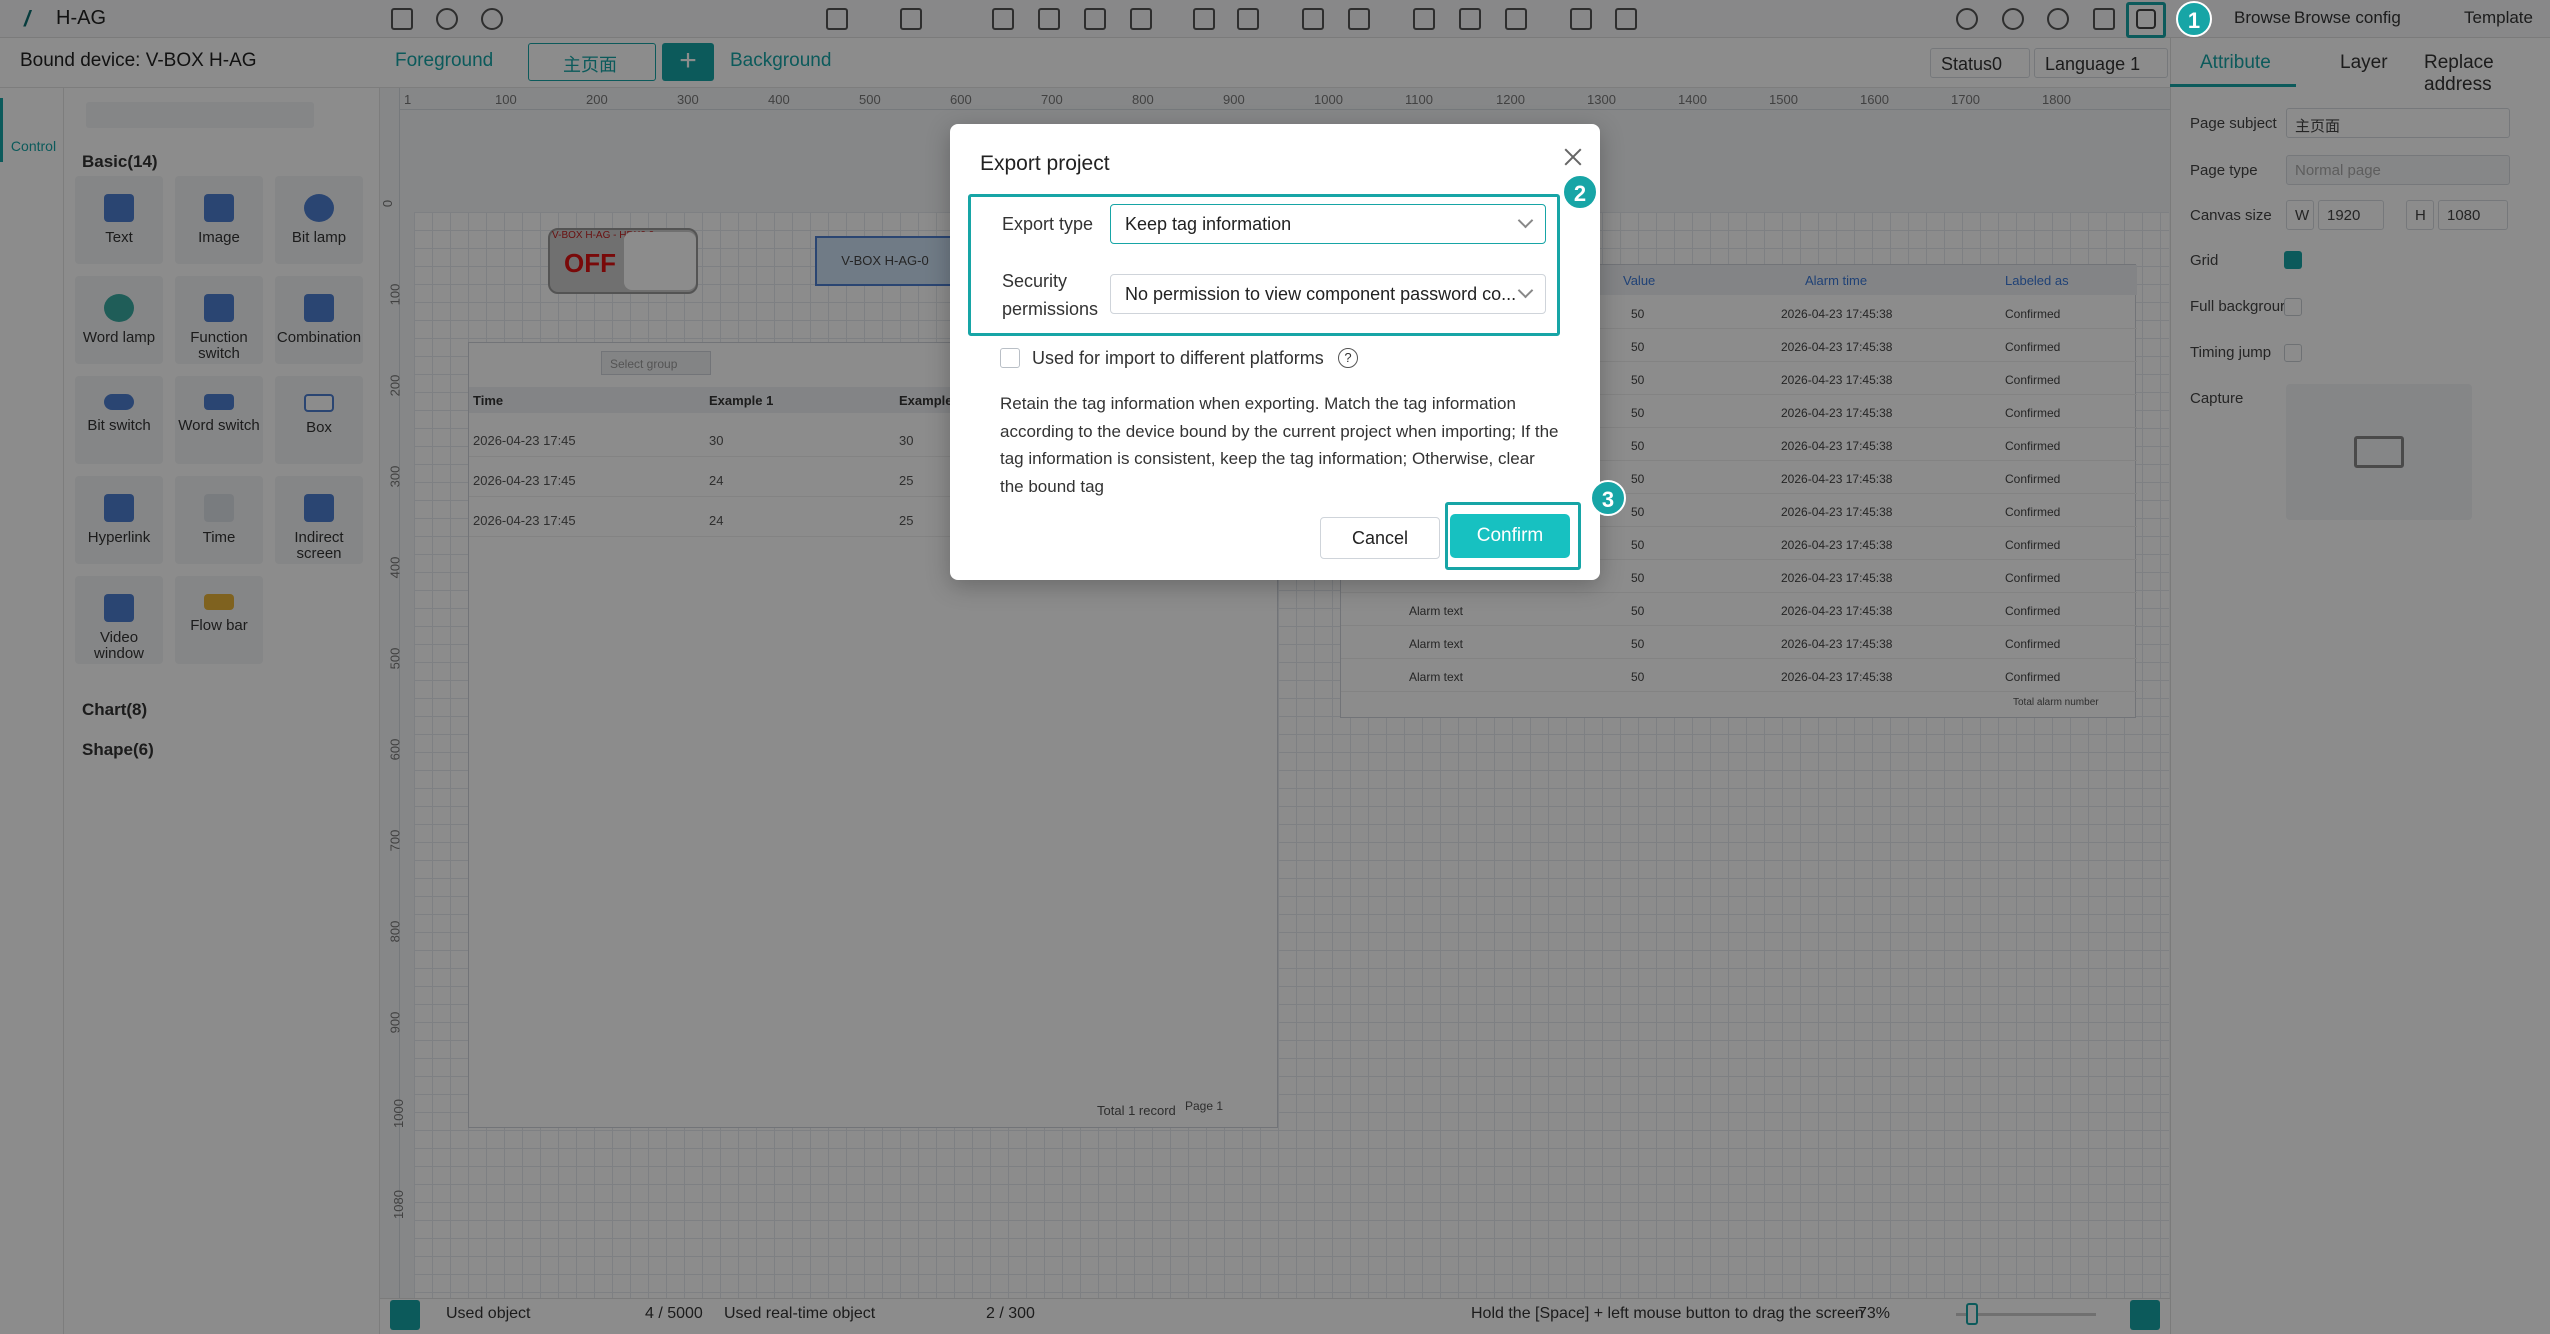 The height and width of the screenshot is (1334, 2550). What do you see at coordinates (1608, 498) in the screenshot?
I see `step-3-badge: 3` at bounding box center [1608, 498].